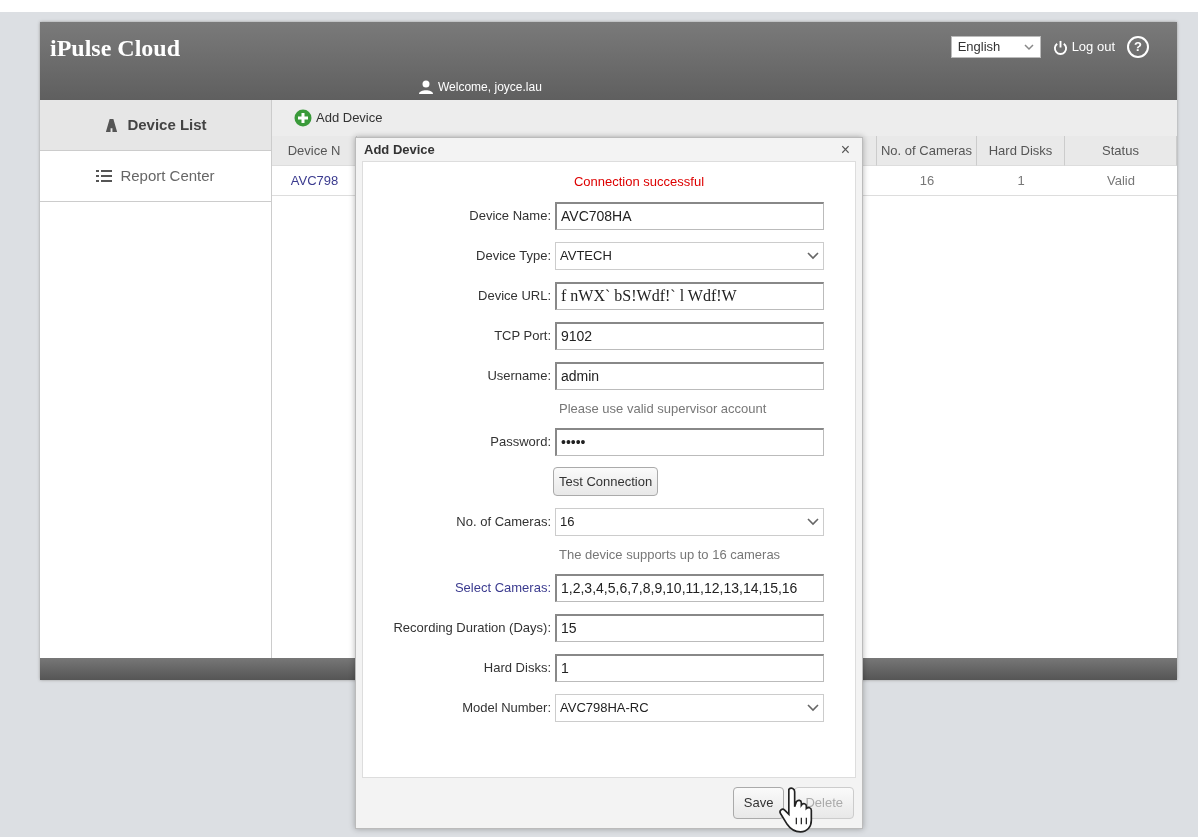  I want to click on logout-link: Log out, so click(1093, 47).